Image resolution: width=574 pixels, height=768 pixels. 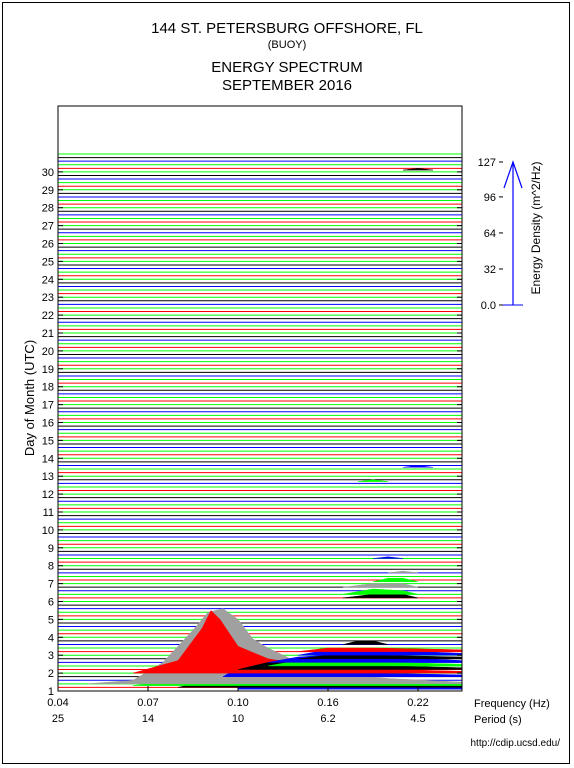 I want to click on y-tick-label: 24, so click(x=48, y=280).